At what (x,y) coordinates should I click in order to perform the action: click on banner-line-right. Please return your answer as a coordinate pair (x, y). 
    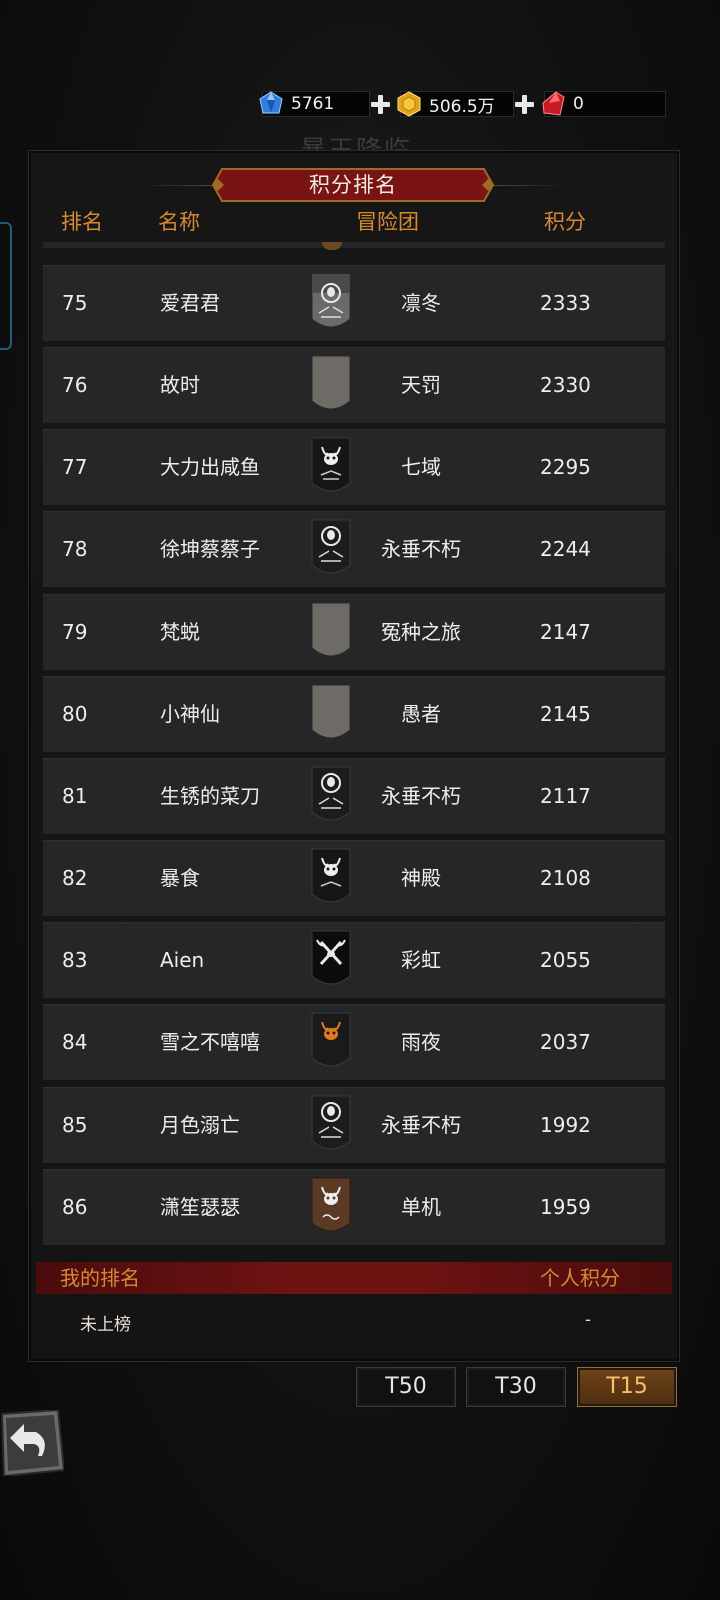
    Looking at the image, I should click on (526, 185).